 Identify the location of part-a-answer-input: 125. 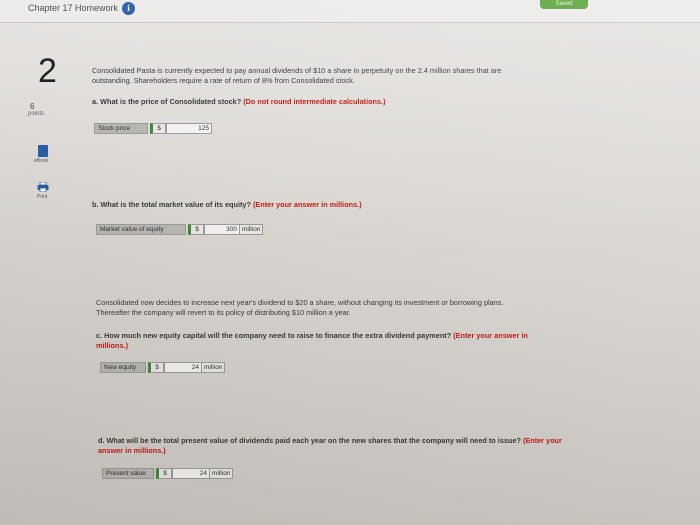
(189, 128).